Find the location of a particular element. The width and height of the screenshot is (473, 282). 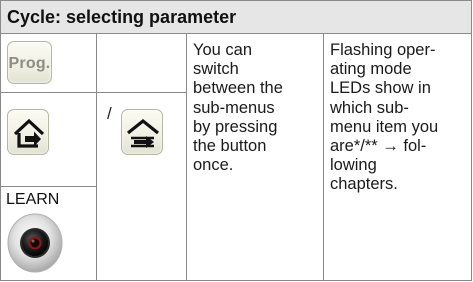

prog-button-label: Prog. is located at coordinates (29, 63).